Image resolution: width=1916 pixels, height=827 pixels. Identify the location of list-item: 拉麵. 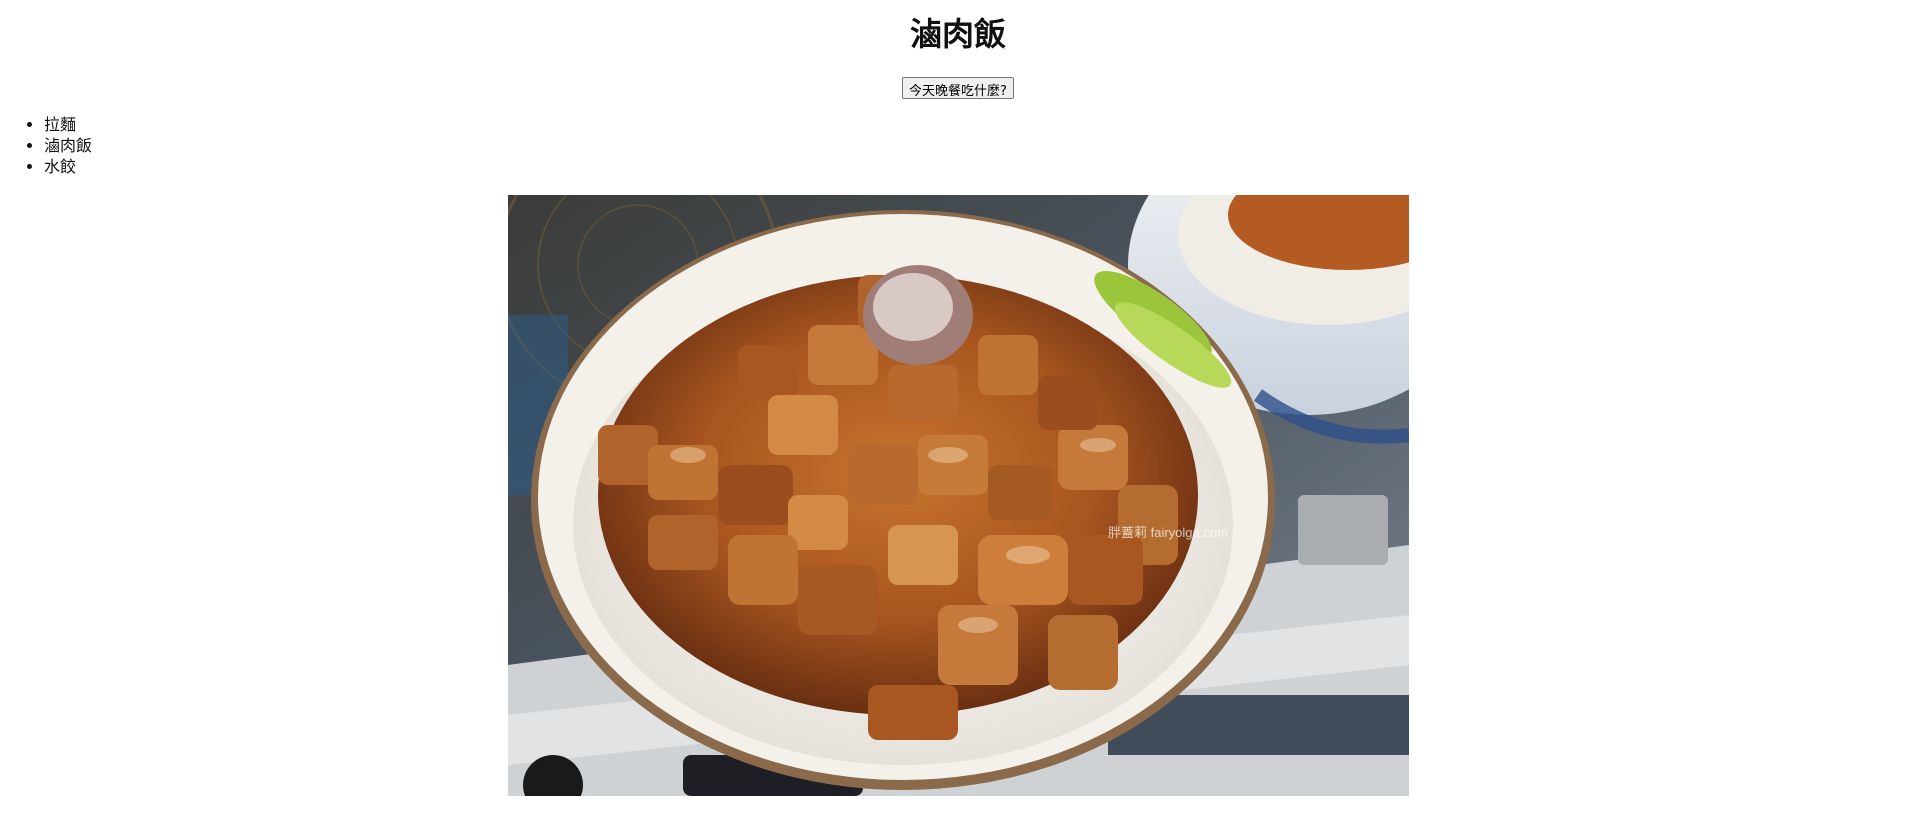
(68, 124).